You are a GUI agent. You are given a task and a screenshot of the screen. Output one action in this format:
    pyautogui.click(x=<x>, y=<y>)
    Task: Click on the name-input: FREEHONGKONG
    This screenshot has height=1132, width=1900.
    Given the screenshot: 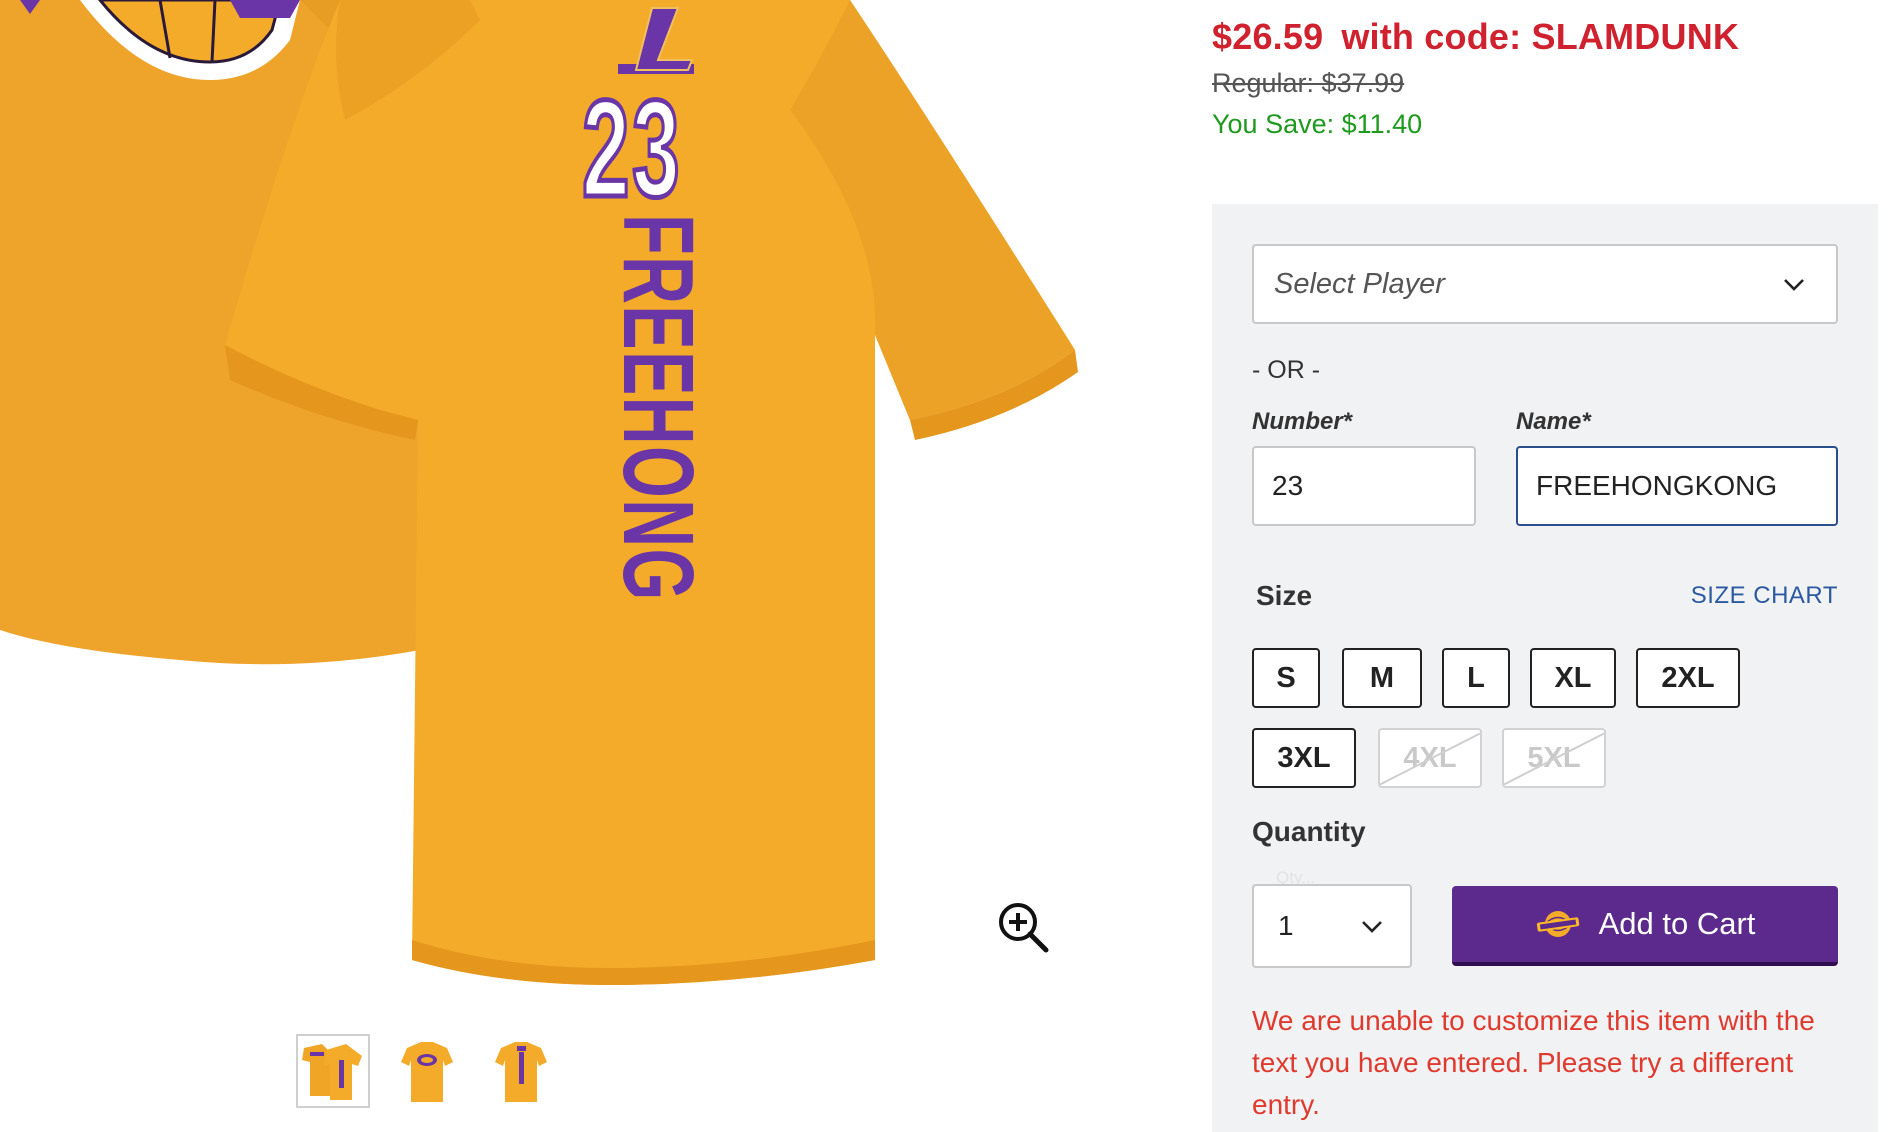 What is the action you would take?
    pyautogui.click(x=1677, y=486)
    